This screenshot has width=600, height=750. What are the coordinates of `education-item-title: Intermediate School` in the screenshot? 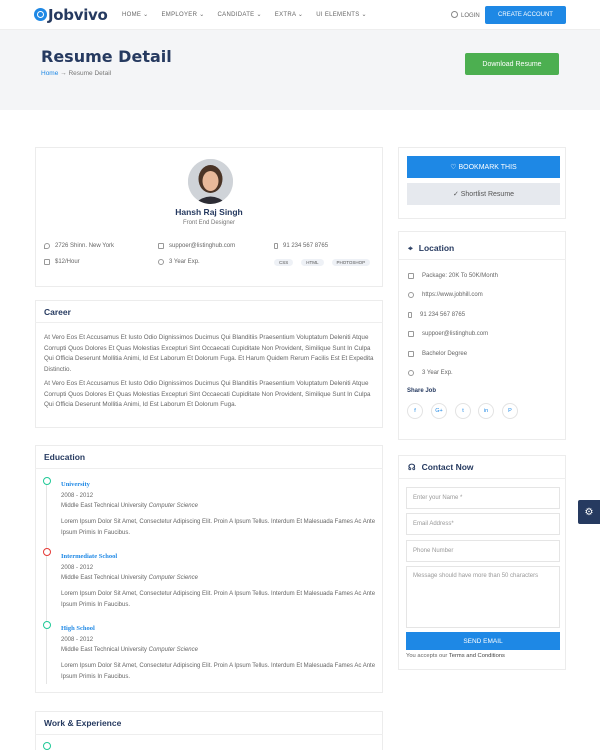 It's located at (89, 556).